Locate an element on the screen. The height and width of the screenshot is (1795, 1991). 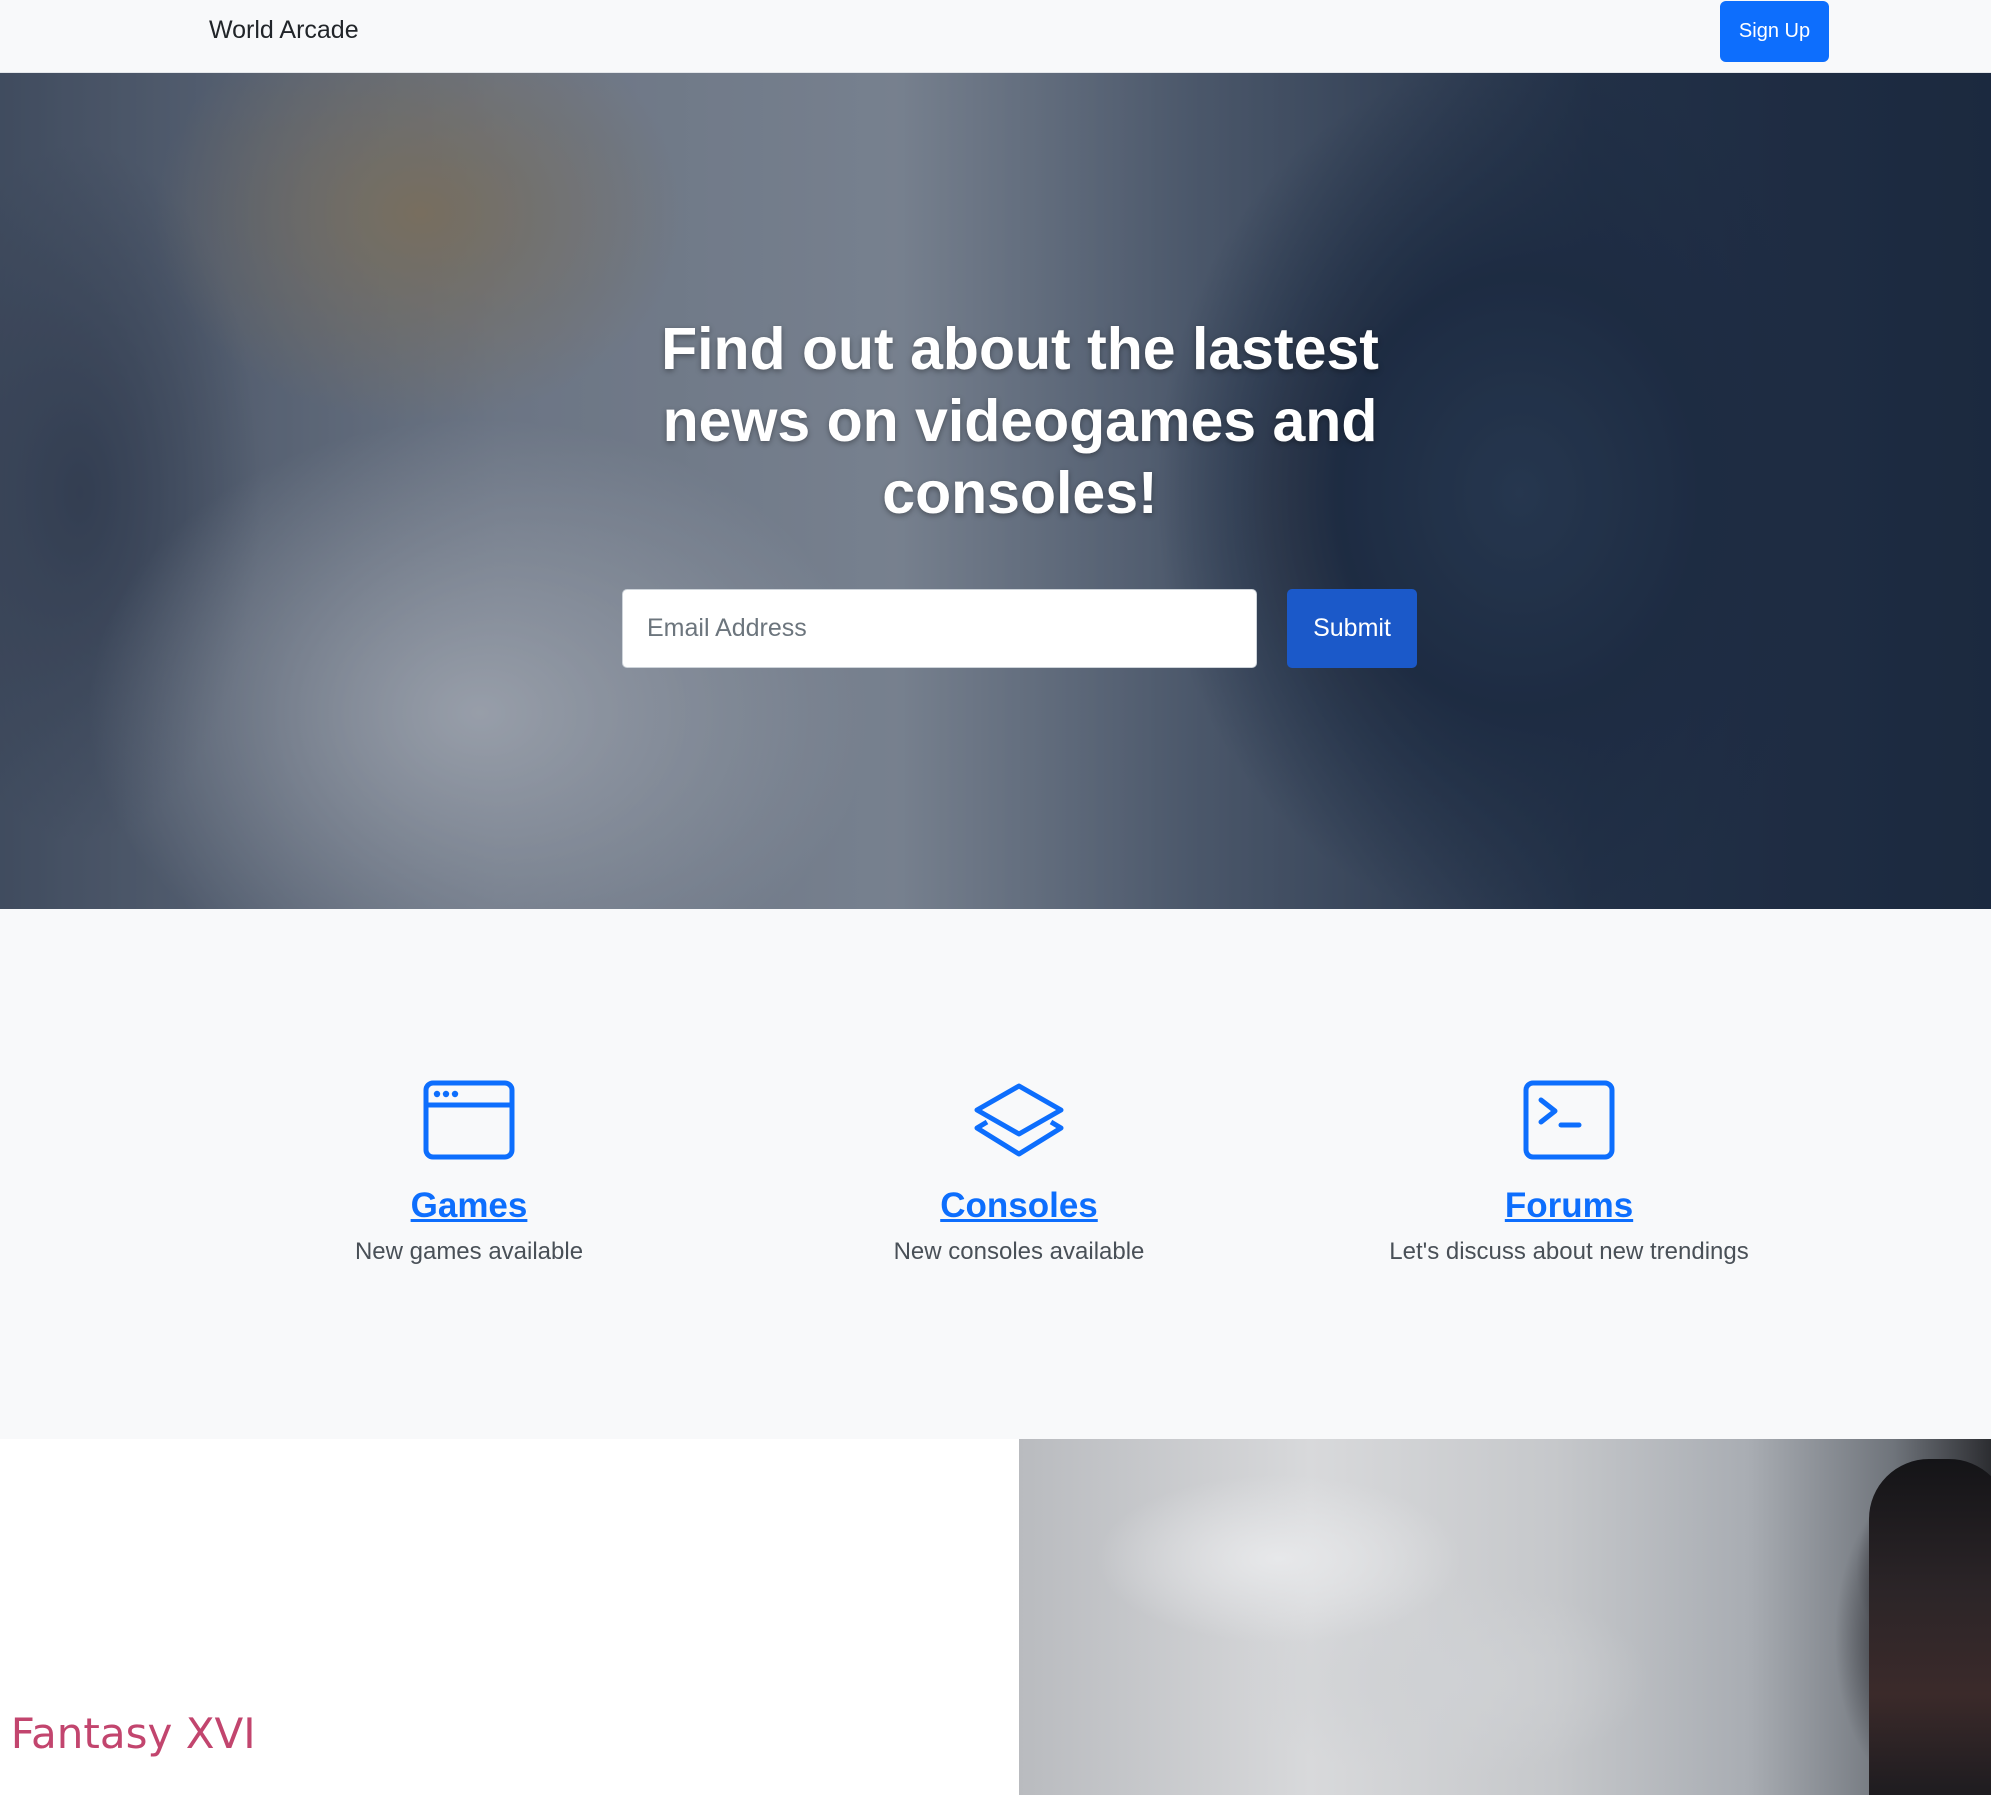
consoles-link: Consoles is located at coordinates (1019, 1206).